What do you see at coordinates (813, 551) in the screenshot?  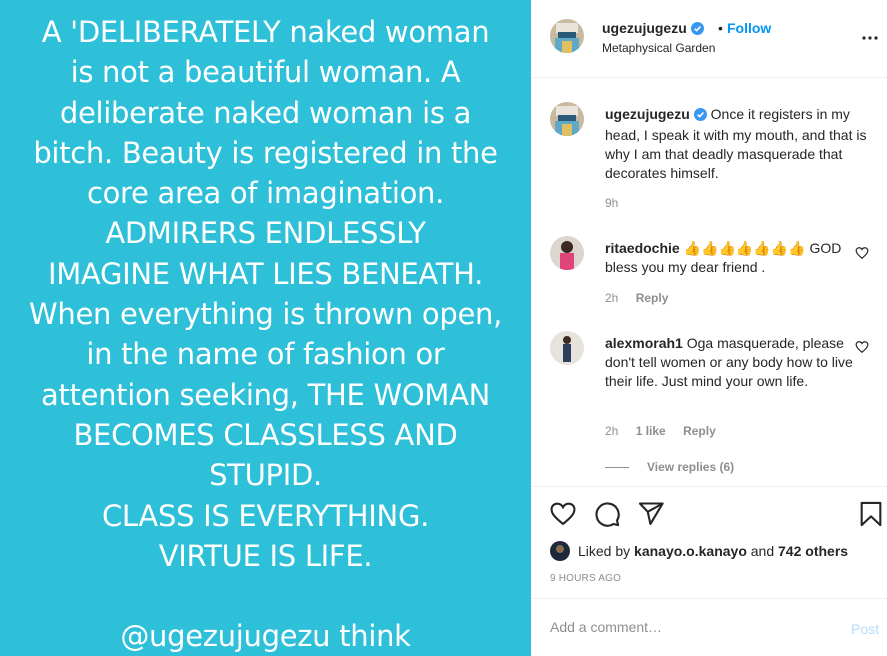 I see `likes-count-others: 742 others` at bounding box center [813, 551].